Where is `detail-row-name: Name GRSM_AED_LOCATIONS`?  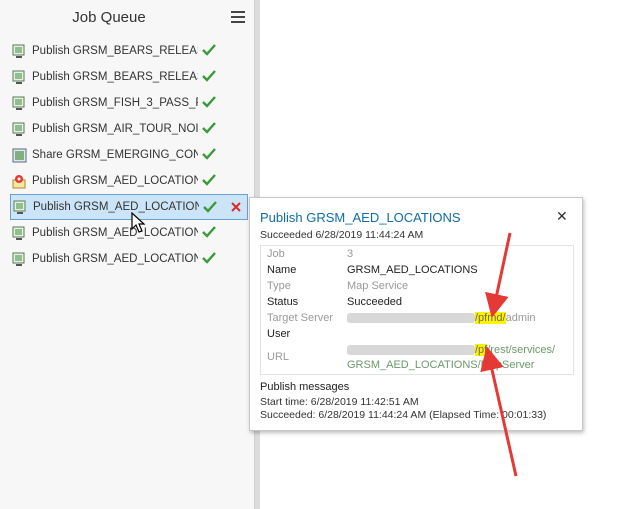 detail-row-name: Name GRSM_AED_LOCATIONS is located at coordinates (417, 270).